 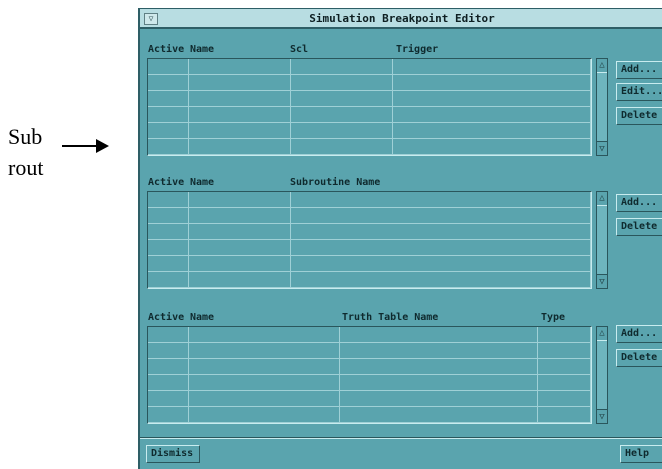 What do you see at coordinates (390, 317) in the screenshot?
I see `col-header-truth-table-name: Truth Table Name` at bounding box center [390, 317].